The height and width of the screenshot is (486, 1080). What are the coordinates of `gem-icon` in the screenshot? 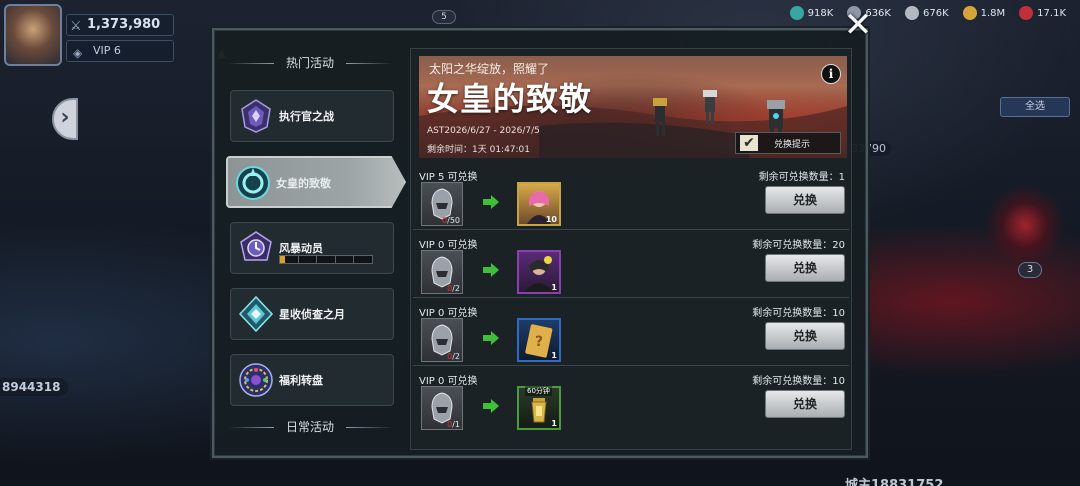 It's located at (796, 13).